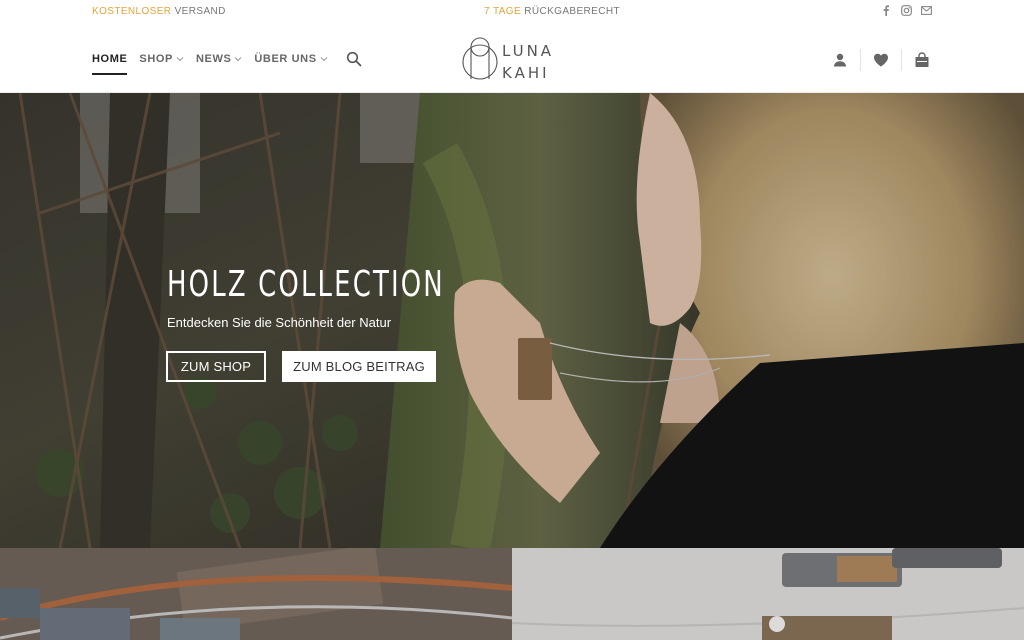 The image size is (1024, 640). I want to click on site-header: HOME SHOP NEWS ÜBER UNS LUNA KAHI, so click(512, 59).